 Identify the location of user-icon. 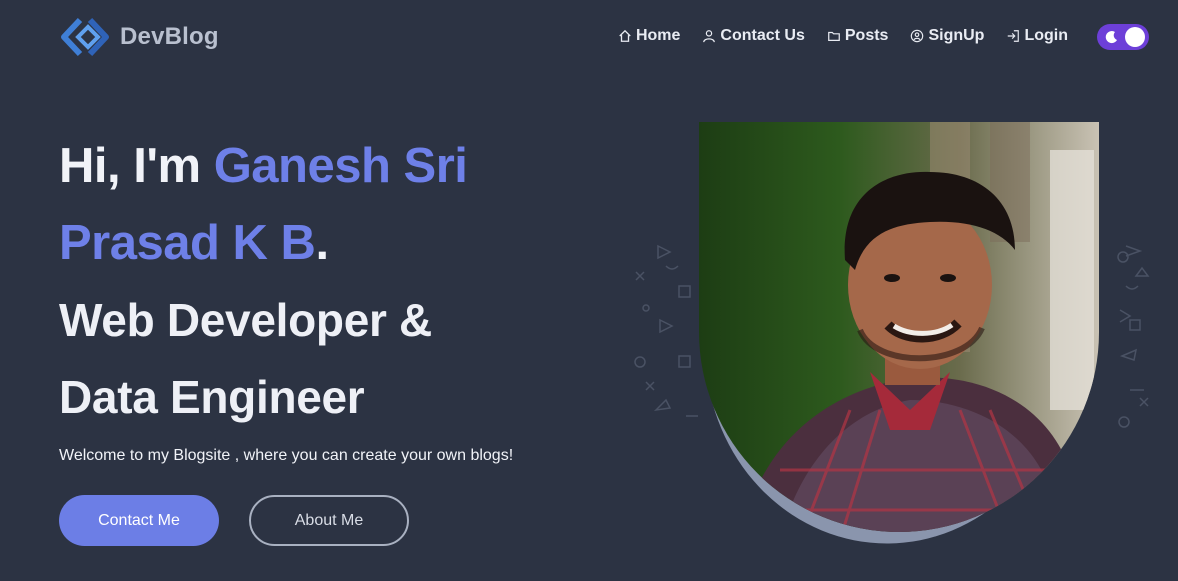
(709, 36).